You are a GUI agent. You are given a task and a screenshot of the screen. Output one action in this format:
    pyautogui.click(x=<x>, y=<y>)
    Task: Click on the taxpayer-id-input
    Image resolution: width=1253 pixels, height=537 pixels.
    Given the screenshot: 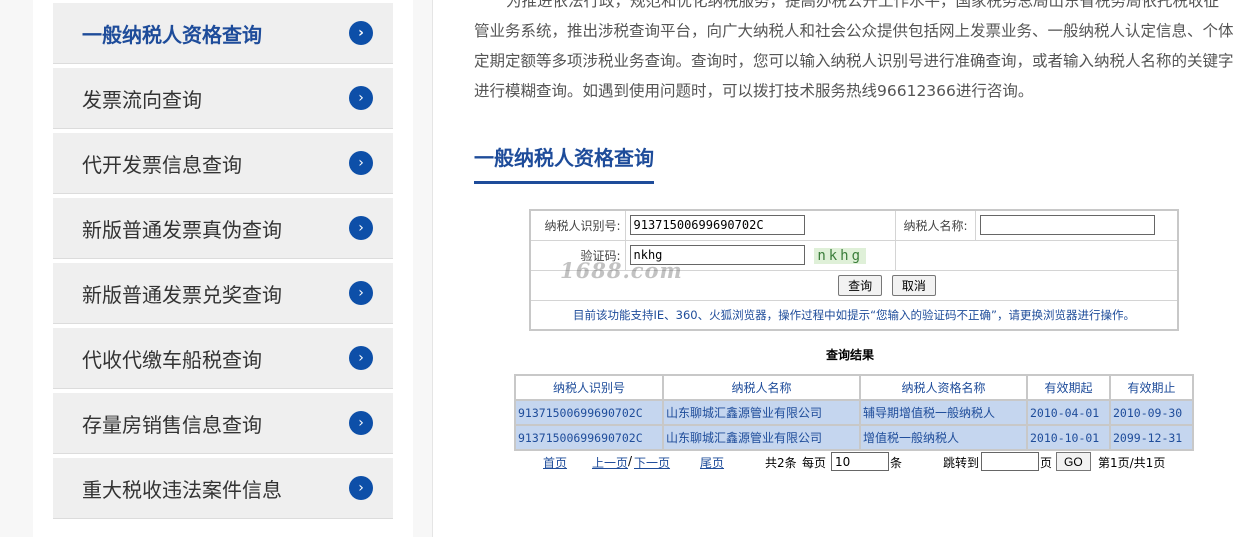 What is the action you would take?
    pyautogui.click(x=717, y=225)
    